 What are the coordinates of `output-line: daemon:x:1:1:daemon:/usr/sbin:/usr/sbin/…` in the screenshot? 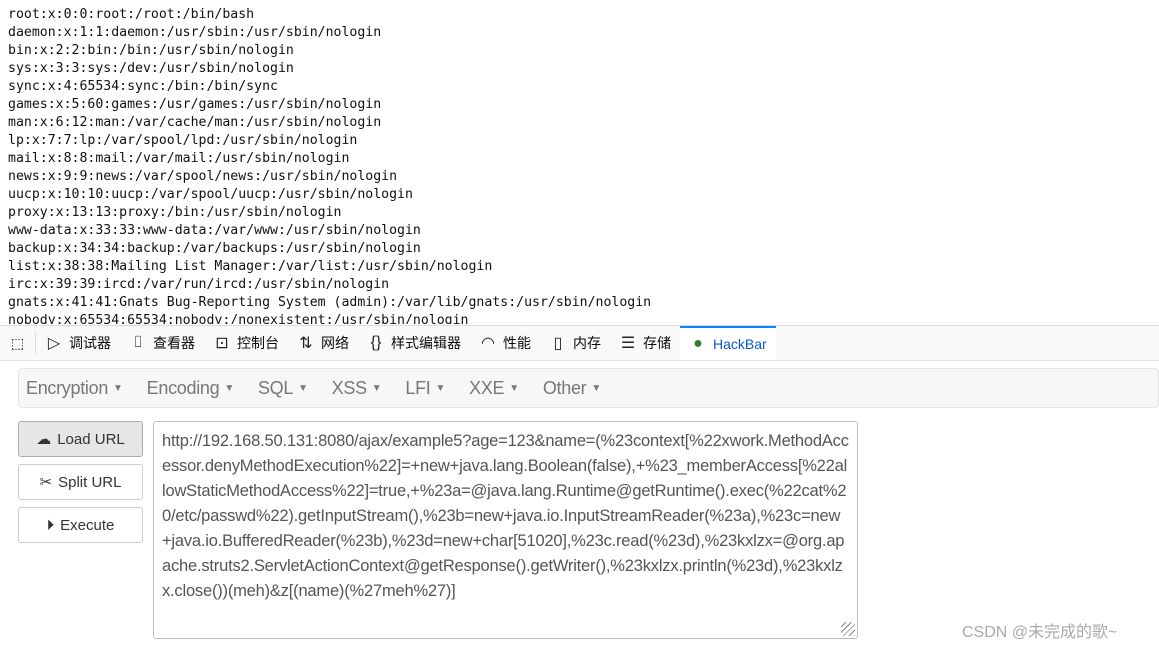 It's located at (195, 32).